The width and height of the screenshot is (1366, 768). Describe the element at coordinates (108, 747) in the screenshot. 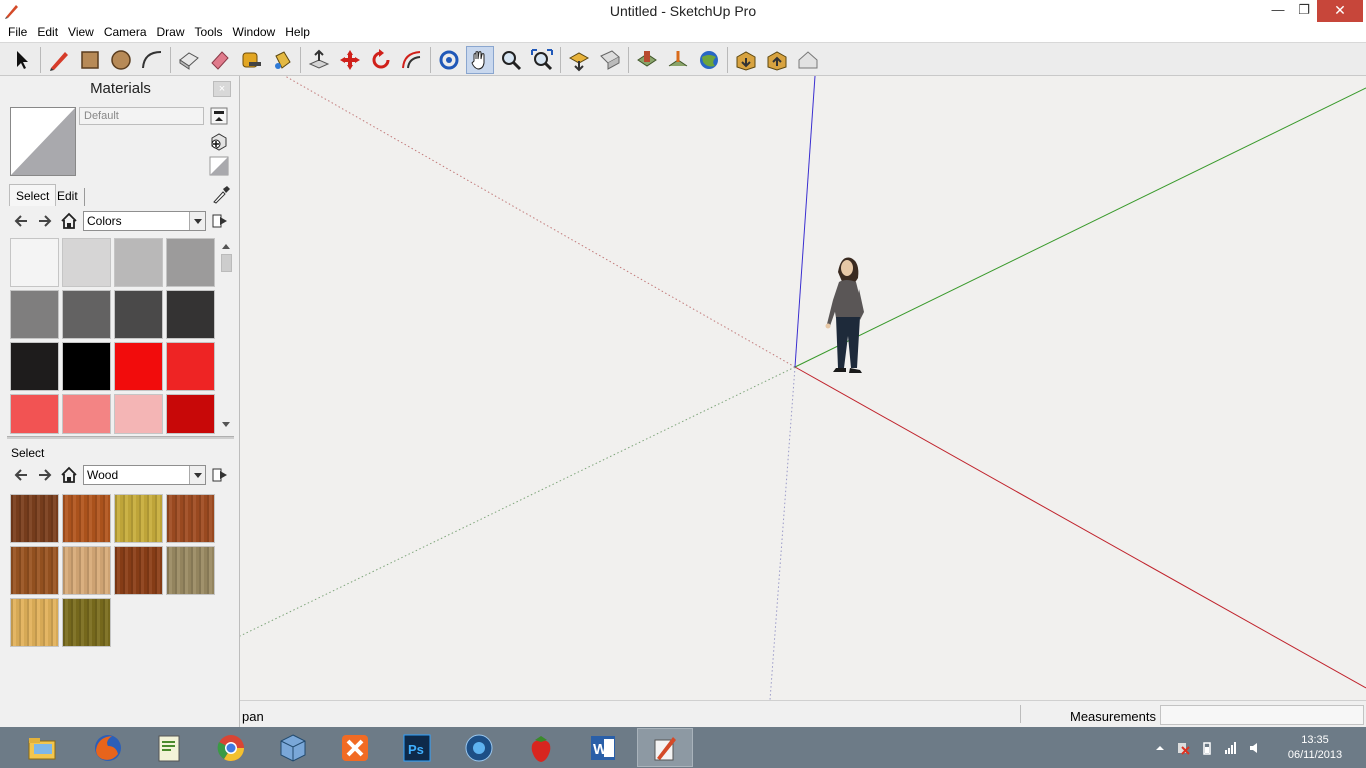

I see `taskbar-firefox` at that location.